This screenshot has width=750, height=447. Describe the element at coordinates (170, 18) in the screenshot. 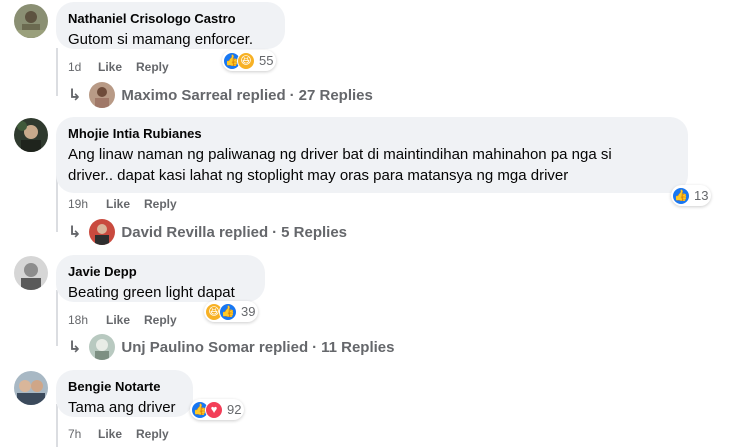

I see `comment-author: Nathaniel Crisologo Castro` at that location.